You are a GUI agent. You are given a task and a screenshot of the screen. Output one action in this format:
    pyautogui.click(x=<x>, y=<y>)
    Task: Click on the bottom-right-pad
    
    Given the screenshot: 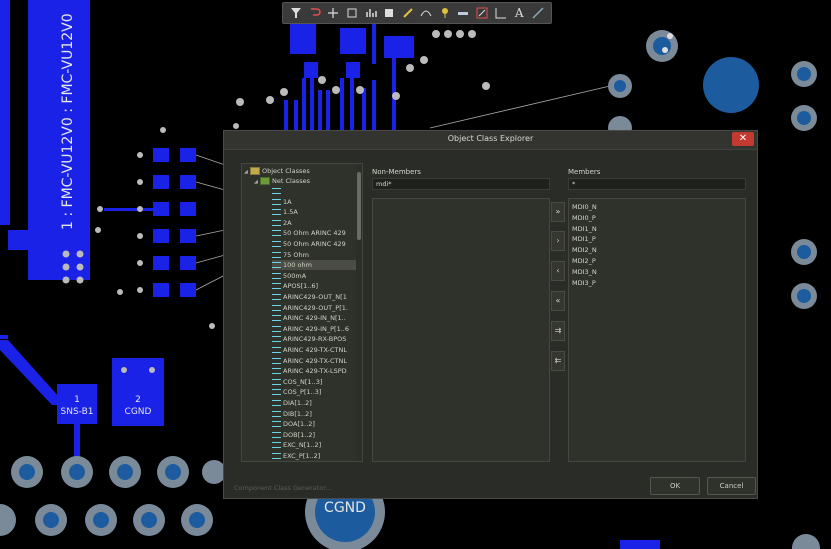 What is the action you would take?
    pyautogui.click(x=806, y=541)
    